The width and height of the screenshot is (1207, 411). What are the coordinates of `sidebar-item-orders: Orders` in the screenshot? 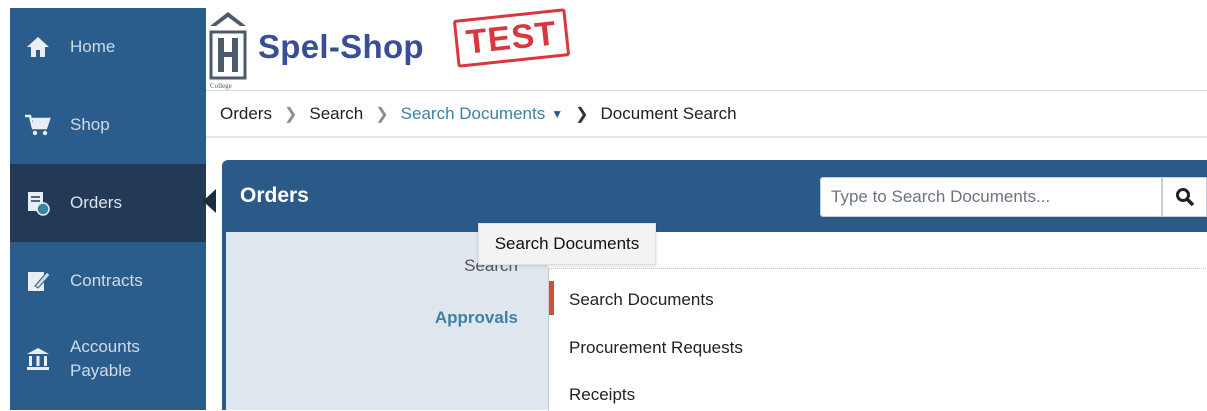 It's located at (108, 203).